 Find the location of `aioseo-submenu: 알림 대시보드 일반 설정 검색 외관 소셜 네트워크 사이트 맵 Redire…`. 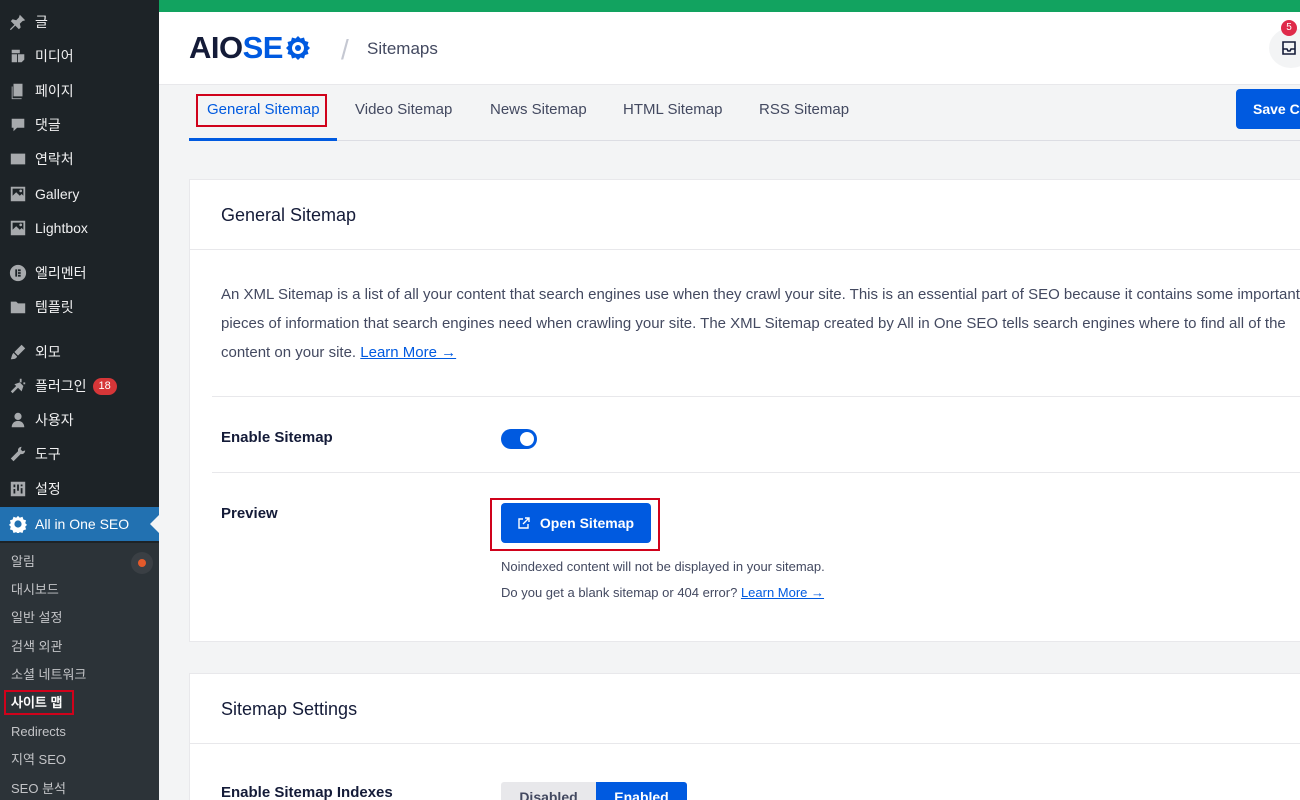

aioseo-submenu: 알림 대시보드 일반 설정 검색 외관 소셜 네트워크 사이트 맵 Redire… is located at coordinates (79, 671).